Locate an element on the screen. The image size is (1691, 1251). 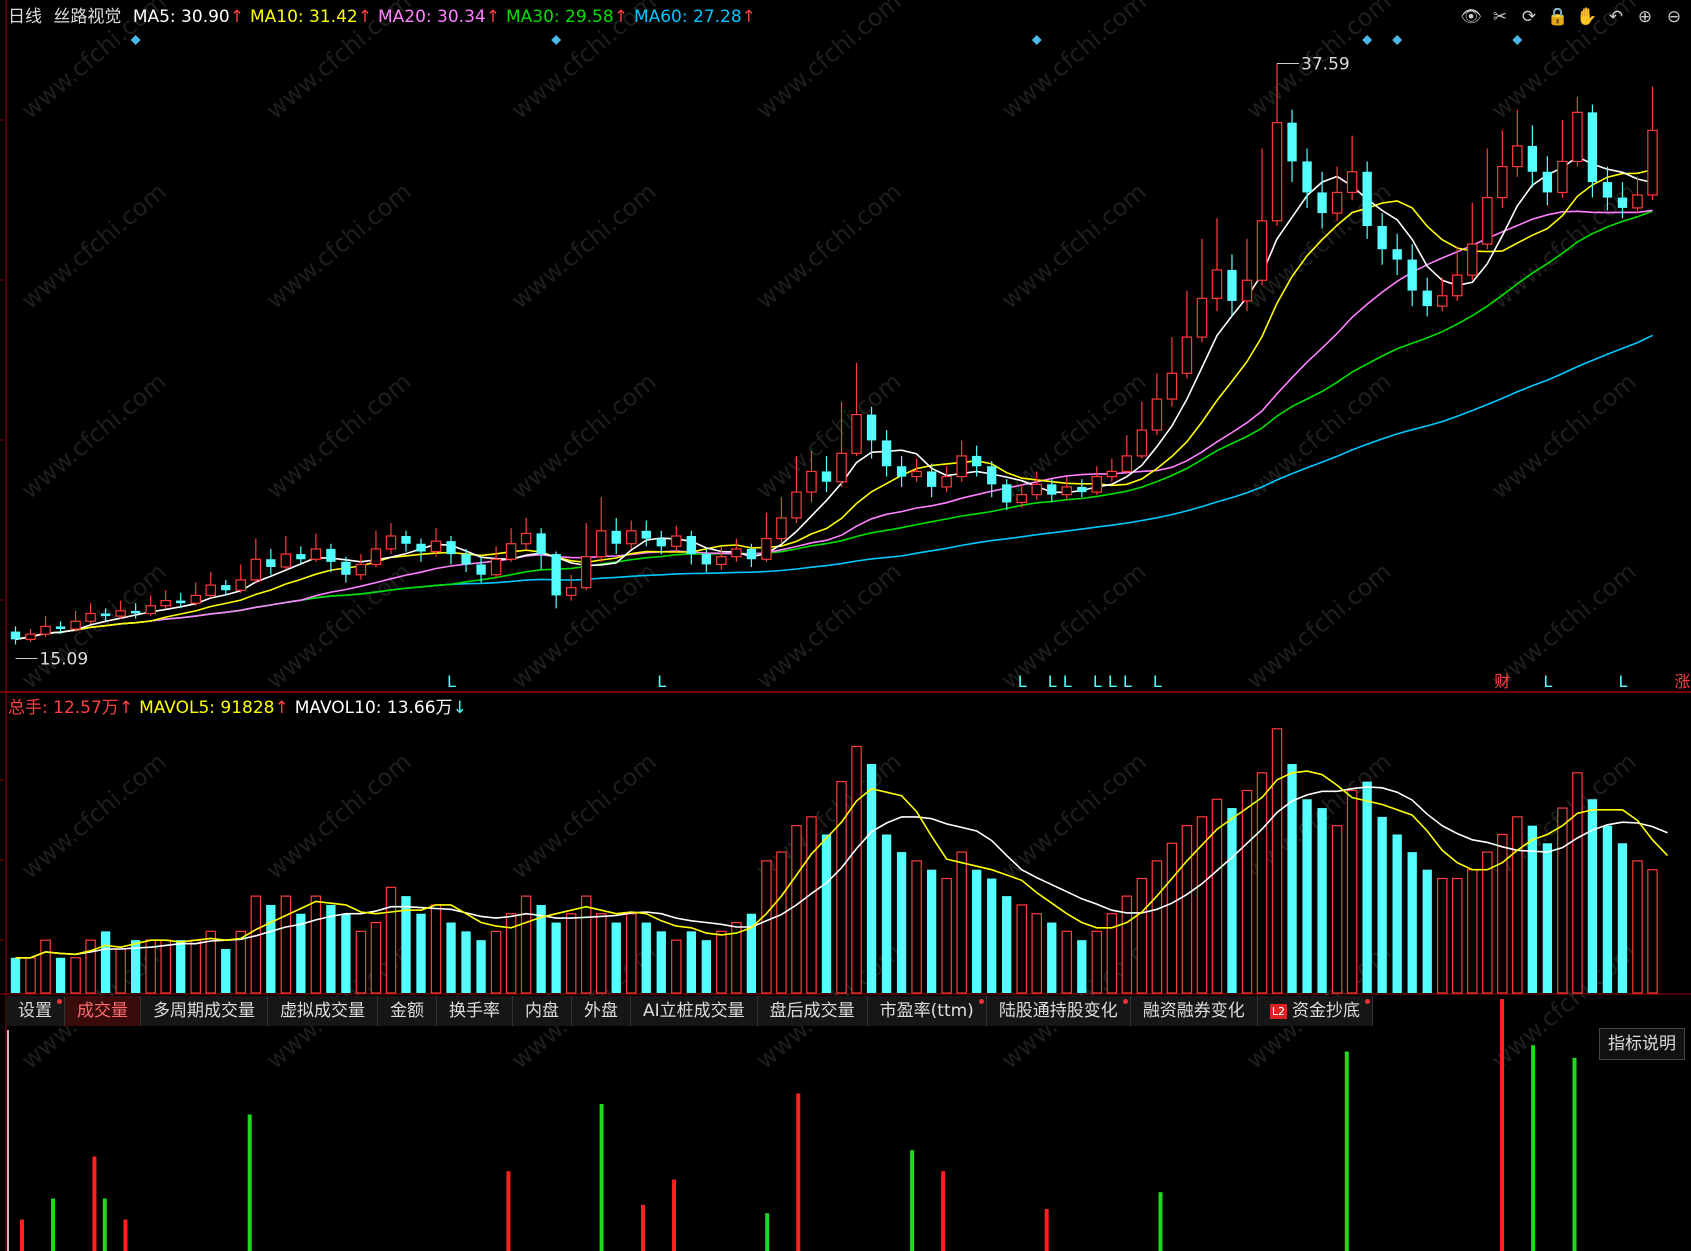
tab-3: 虚拟成交量 is located at coordinates (323, 1011).